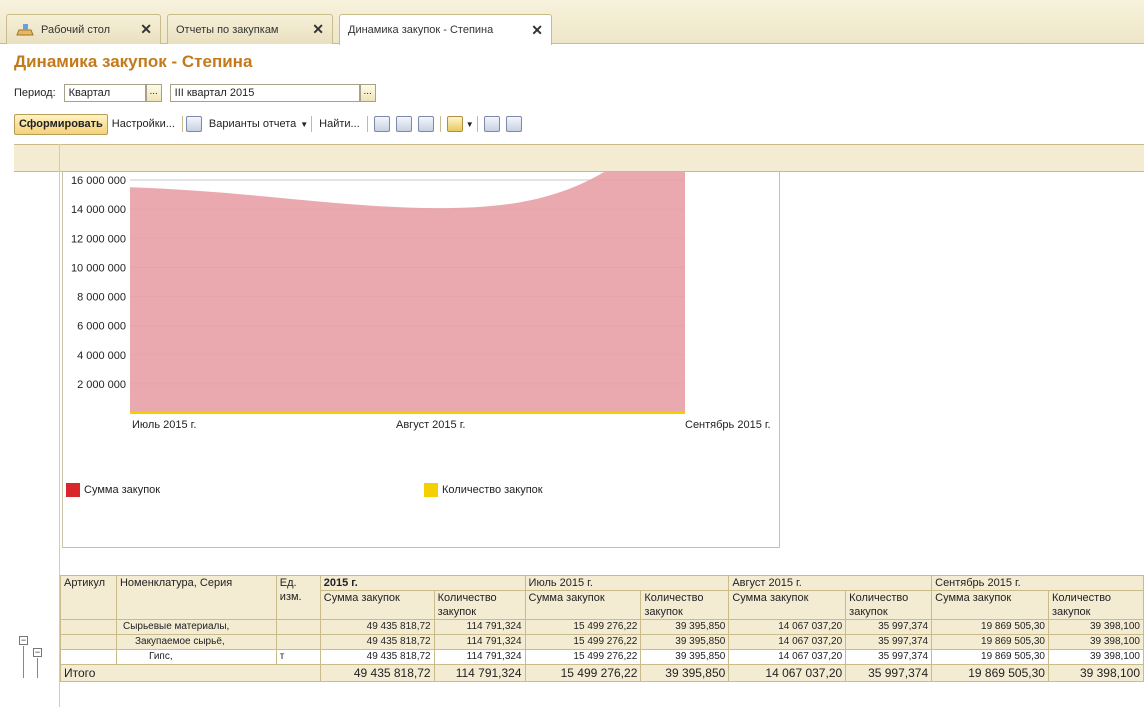 This screenshot has width=1144, height=707. Describe the element at coordinates (98, 239) in the screenshot. I see `y-tick-label: 12 000 000` at that location.